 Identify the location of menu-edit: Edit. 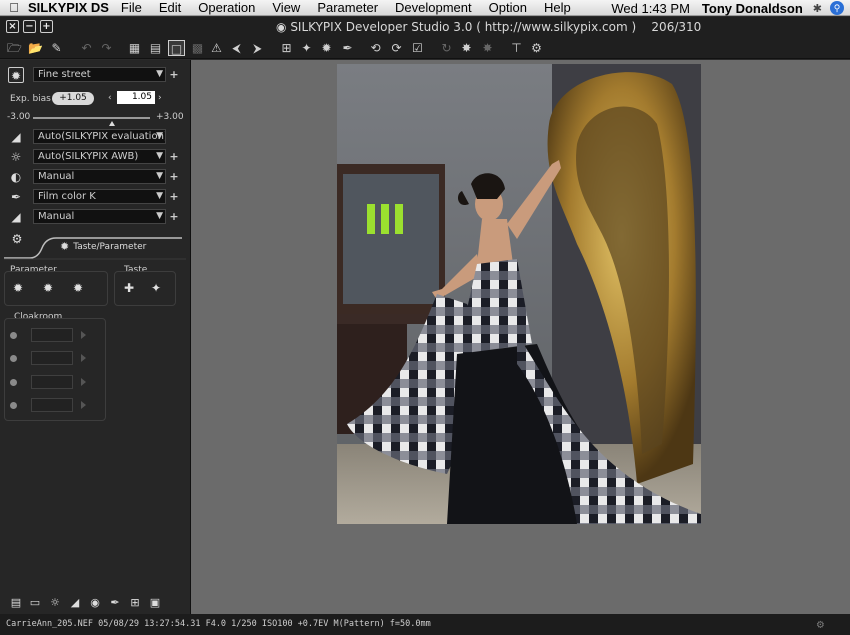
(170, 7).